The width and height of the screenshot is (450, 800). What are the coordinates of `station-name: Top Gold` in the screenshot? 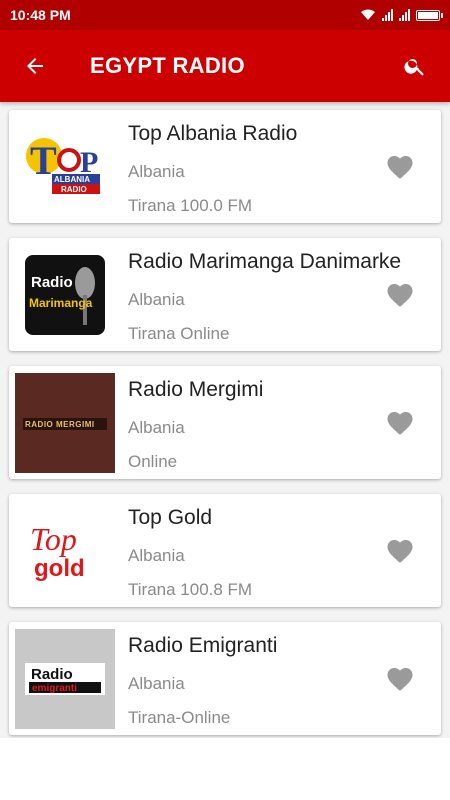 It's located at (170, 517).